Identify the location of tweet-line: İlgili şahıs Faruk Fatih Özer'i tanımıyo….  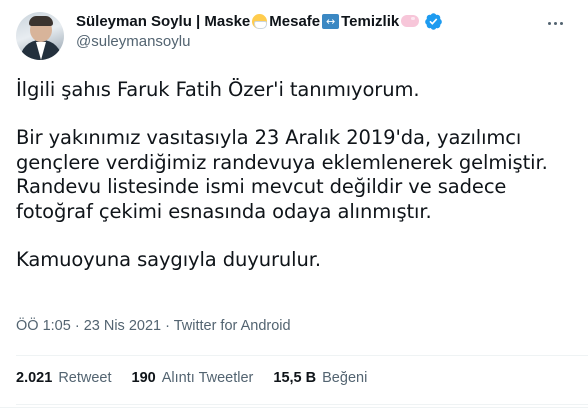
(218, 89).